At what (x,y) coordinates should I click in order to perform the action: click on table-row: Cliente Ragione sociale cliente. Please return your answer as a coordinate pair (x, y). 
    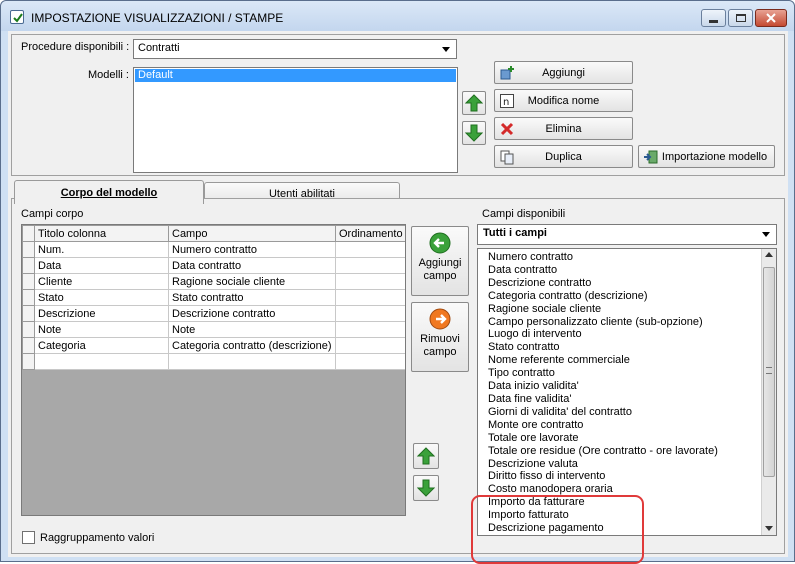
    Looking at the image, I should click on (213, 281).